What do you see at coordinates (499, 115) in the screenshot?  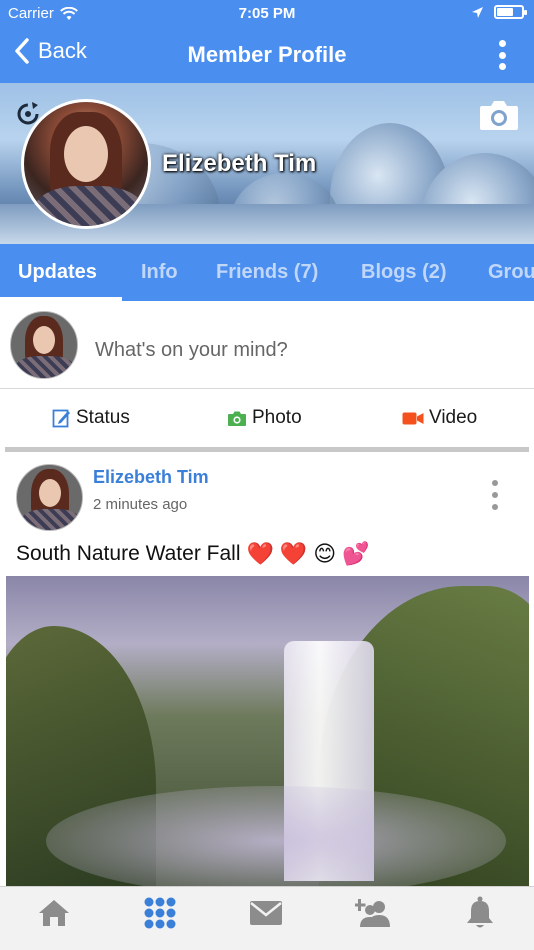 I see `cover-camera-icon` at bounding box center [499, 115].